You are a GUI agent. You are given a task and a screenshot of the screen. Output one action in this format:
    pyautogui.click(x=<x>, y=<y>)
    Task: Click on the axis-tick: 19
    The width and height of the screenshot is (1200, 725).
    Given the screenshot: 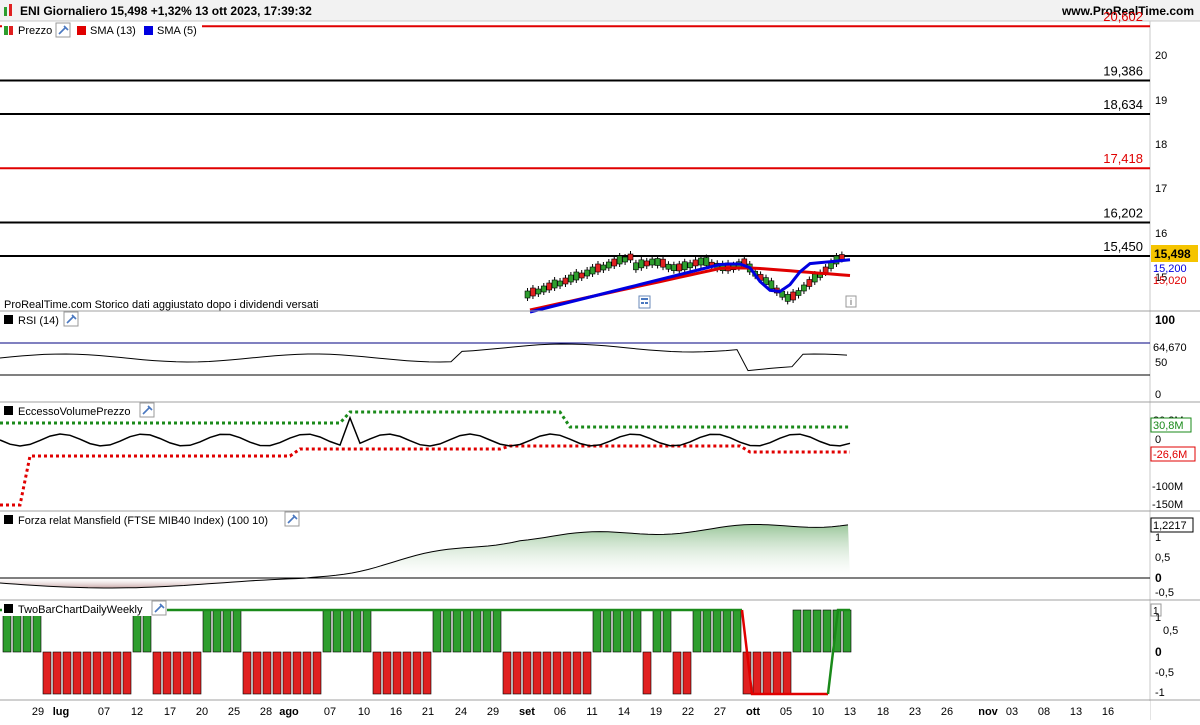 What is the action you would take?
    pyautogui.click(x=1161, y=101)
    